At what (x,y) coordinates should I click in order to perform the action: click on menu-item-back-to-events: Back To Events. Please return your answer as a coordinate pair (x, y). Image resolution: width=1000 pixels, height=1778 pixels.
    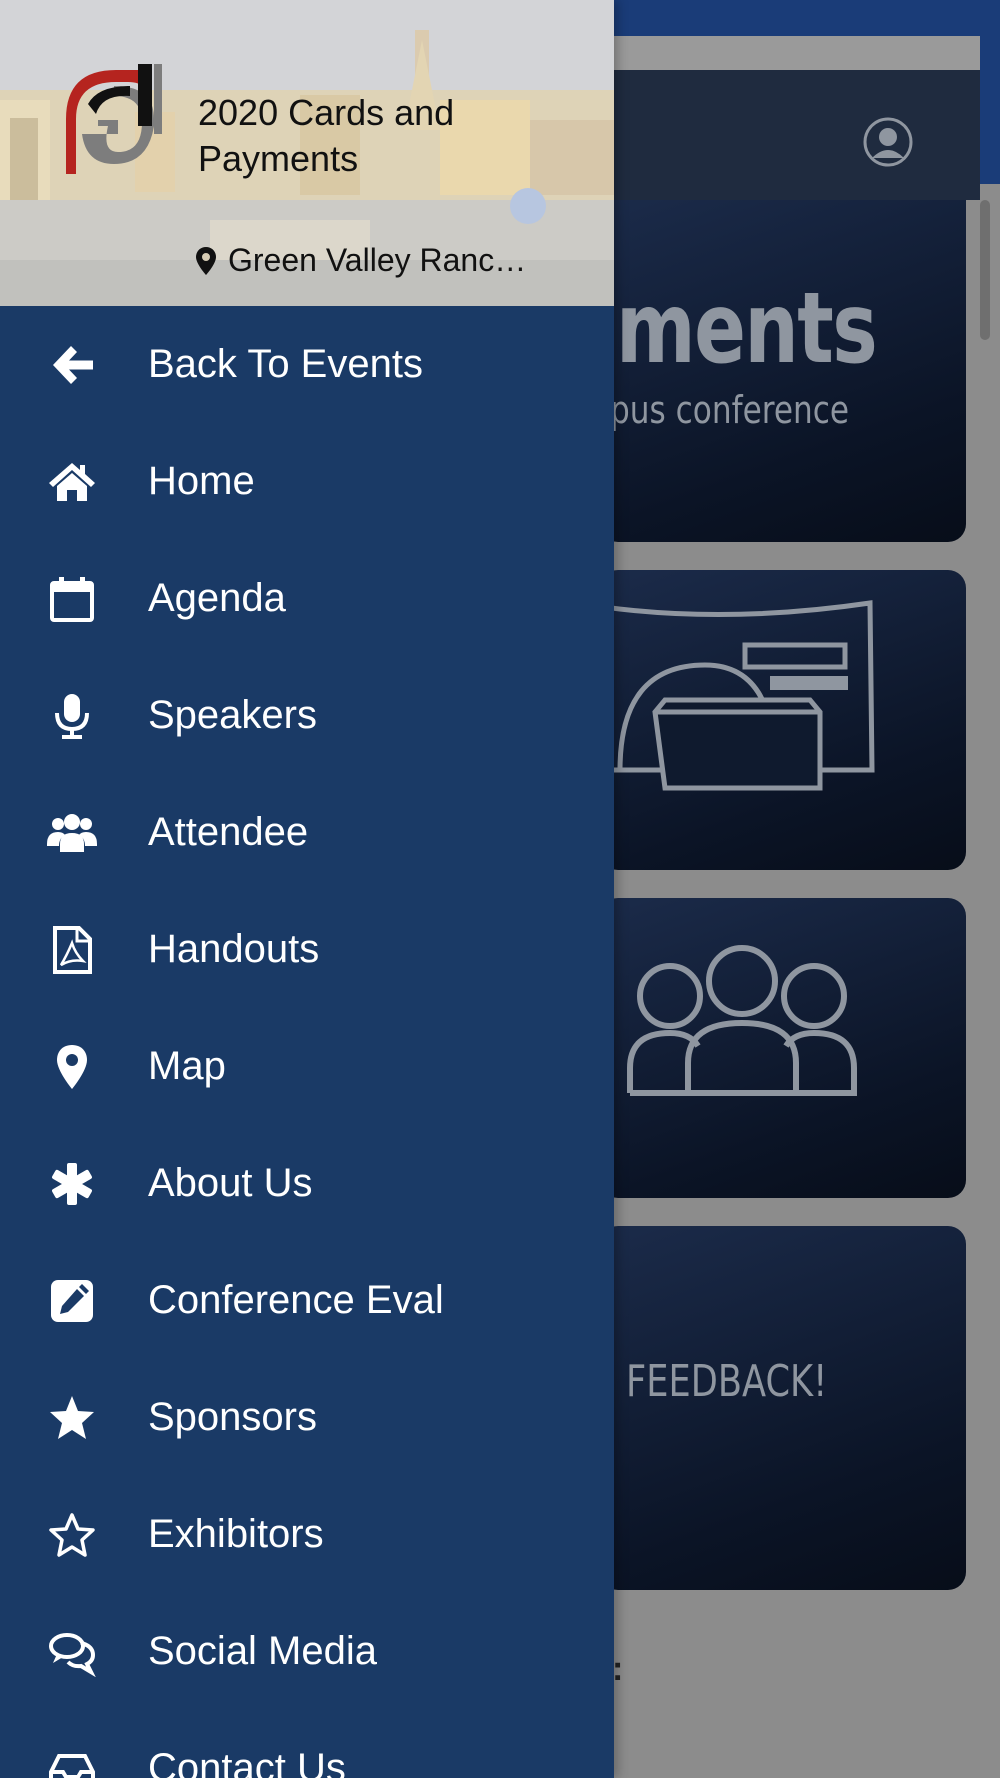
    Looking at the image, I should click on (307, 364).